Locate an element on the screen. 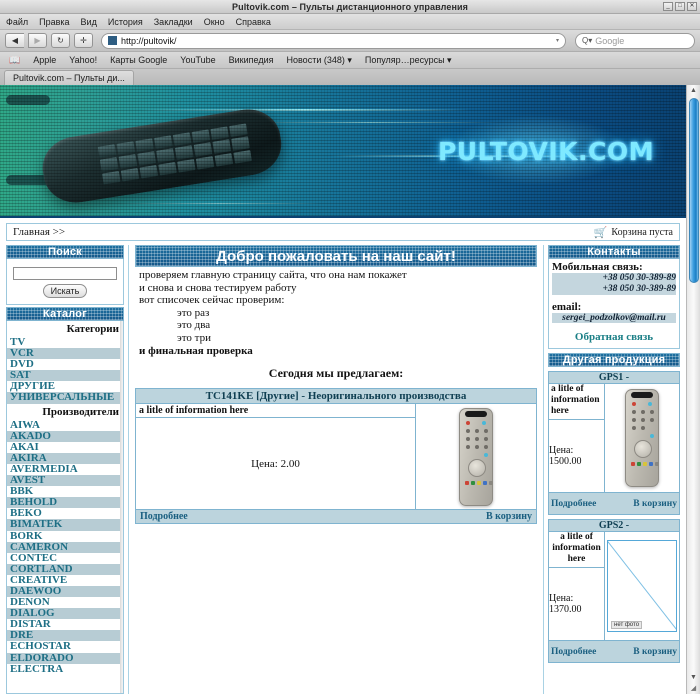  remote-photo-colorbar is located at coordinates (645, 464).